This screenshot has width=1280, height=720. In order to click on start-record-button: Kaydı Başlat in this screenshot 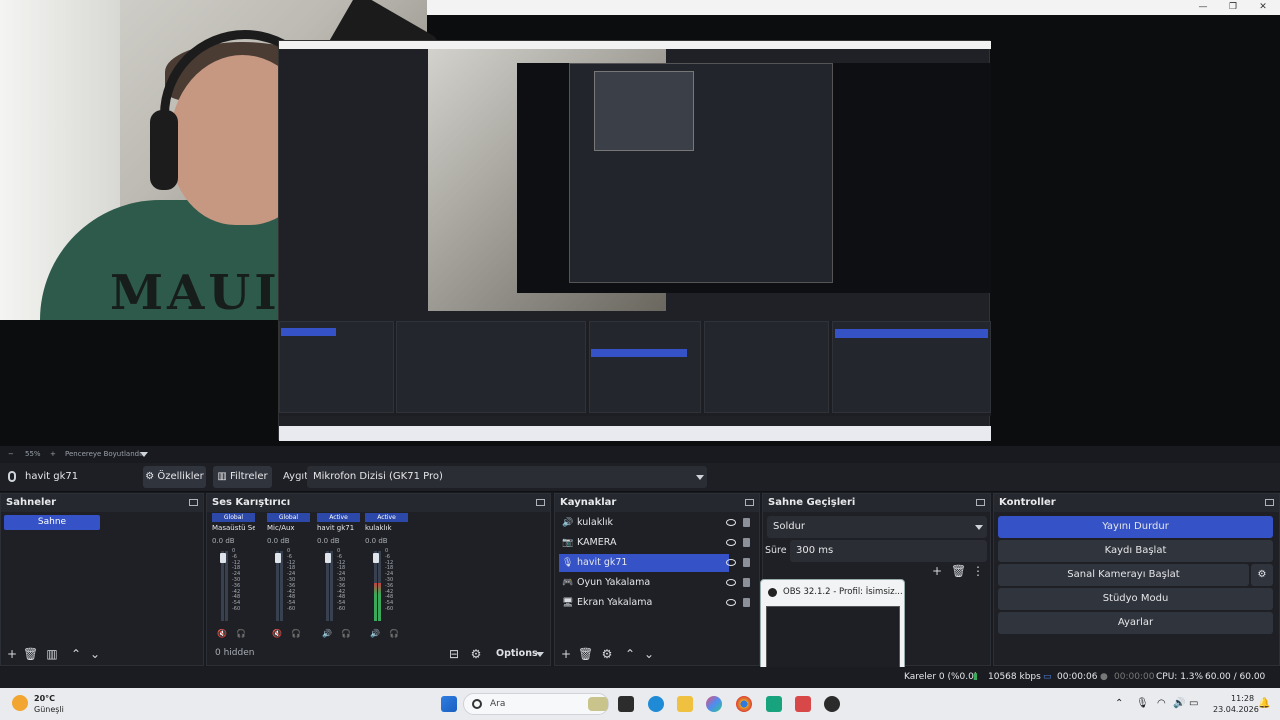, I will do `click(1135, 551)`.